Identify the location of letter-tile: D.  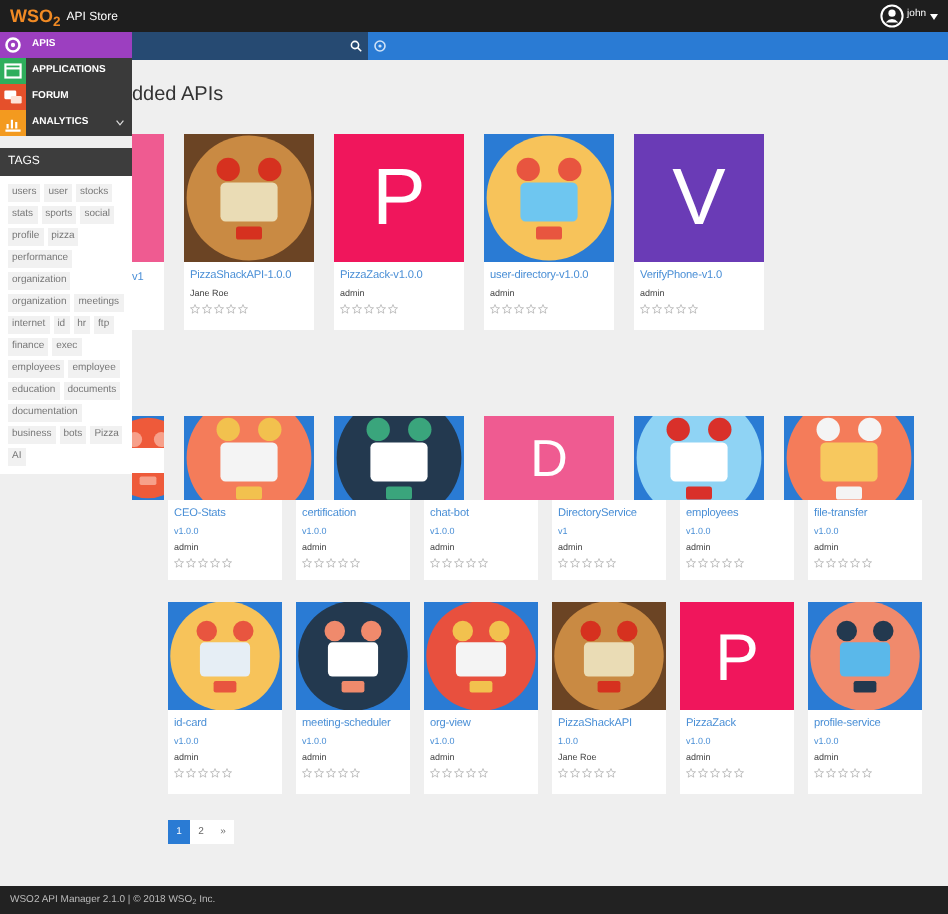
(549, 458).